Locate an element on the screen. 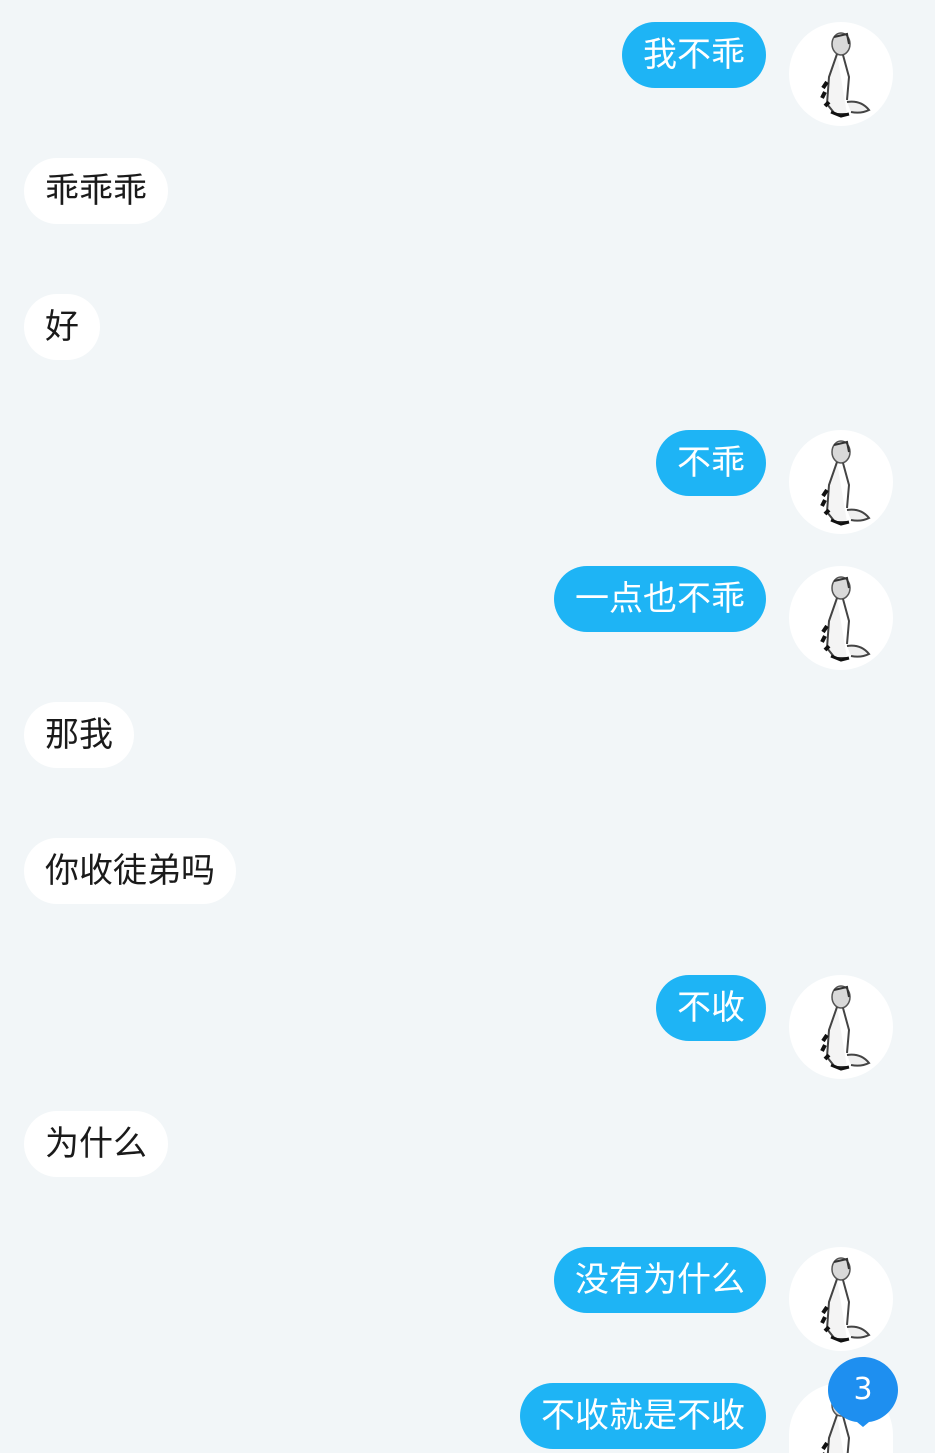 This screenshot has height=1453, width=935. outgoing-message-bubble: 不收就是不收 is located at coordinates (643, 1416).